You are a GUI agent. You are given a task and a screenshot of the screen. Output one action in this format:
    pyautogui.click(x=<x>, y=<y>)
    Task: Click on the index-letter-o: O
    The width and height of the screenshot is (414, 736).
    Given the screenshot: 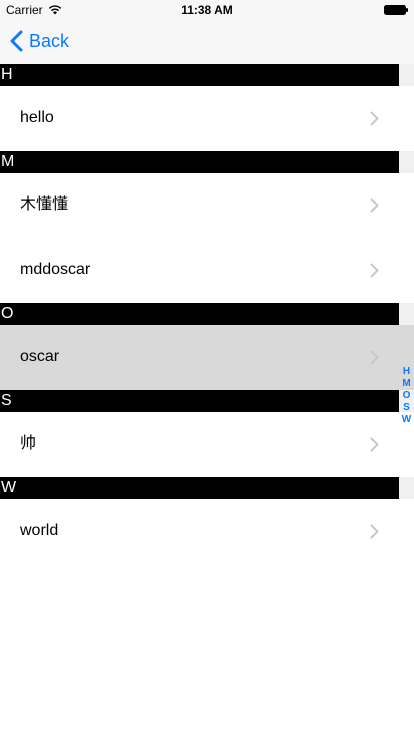 What is the action you would take?
    pyautogui.click(x=406, y=396)
    